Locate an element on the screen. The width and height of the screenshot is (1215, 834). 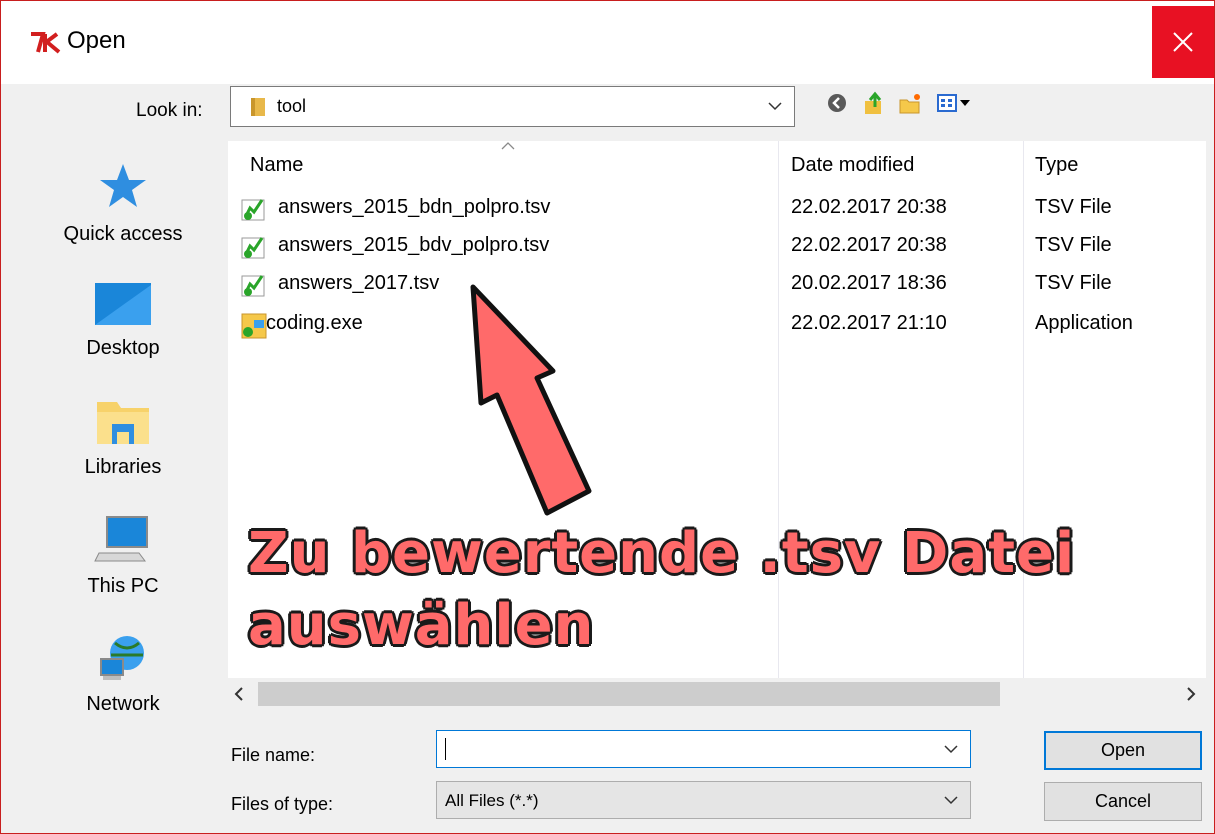
sort-ascending-icon is located at coordinates (508, 146).